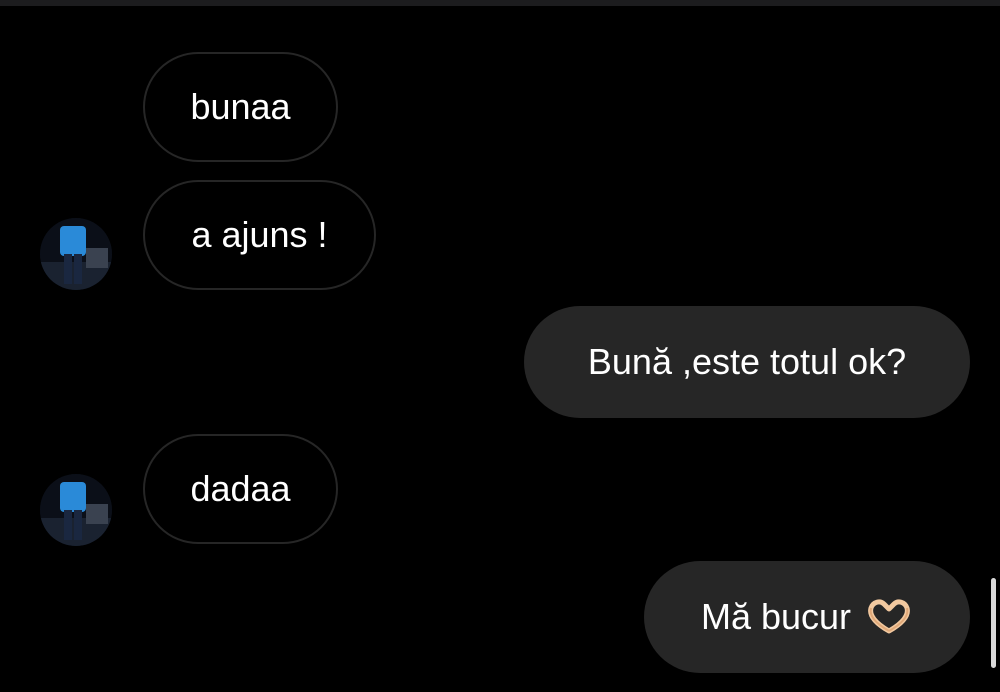  I want to click on outgoing-message-bubble: Mă bucur, so click(807, 617).